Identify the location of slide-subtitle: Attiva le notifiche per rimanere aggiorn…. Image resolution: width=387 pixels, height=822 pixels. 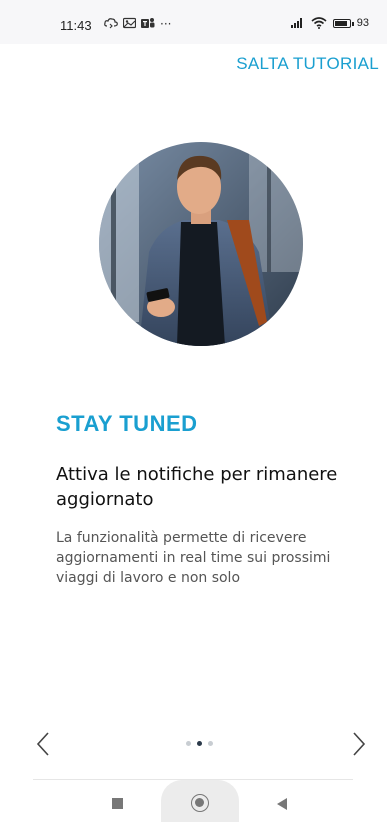
(197, 487).